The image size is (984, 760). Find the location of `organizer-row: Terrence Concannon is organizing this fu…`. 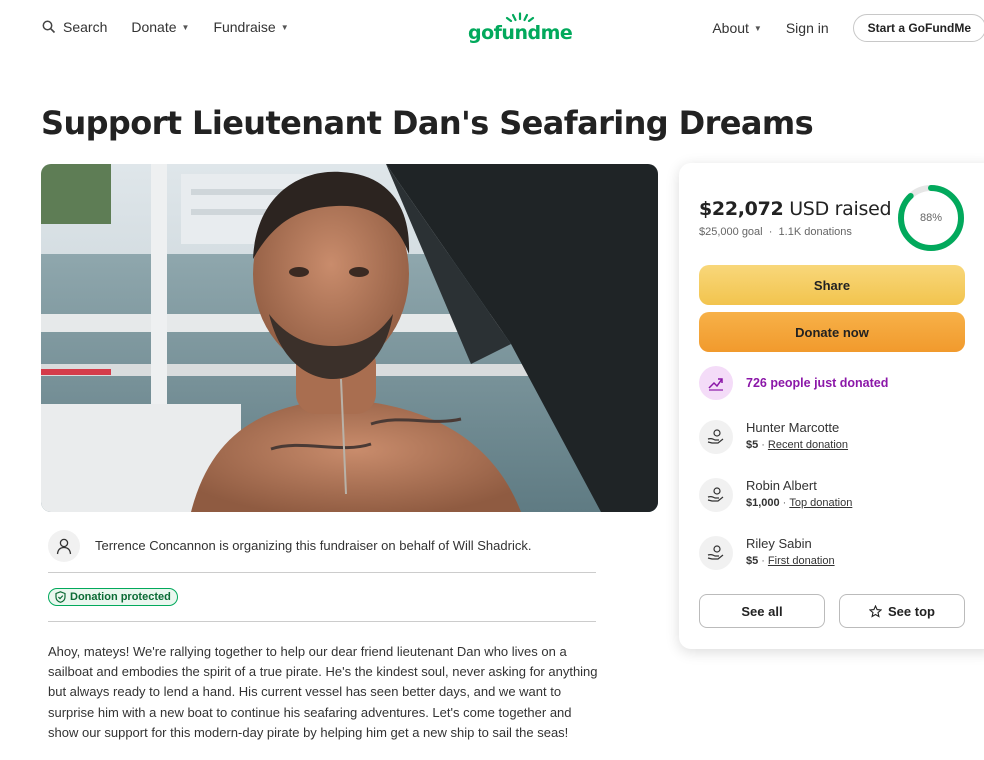

organizer-row: Terrence Concannon is organizing this fu… is located at coordinates (322, 550).